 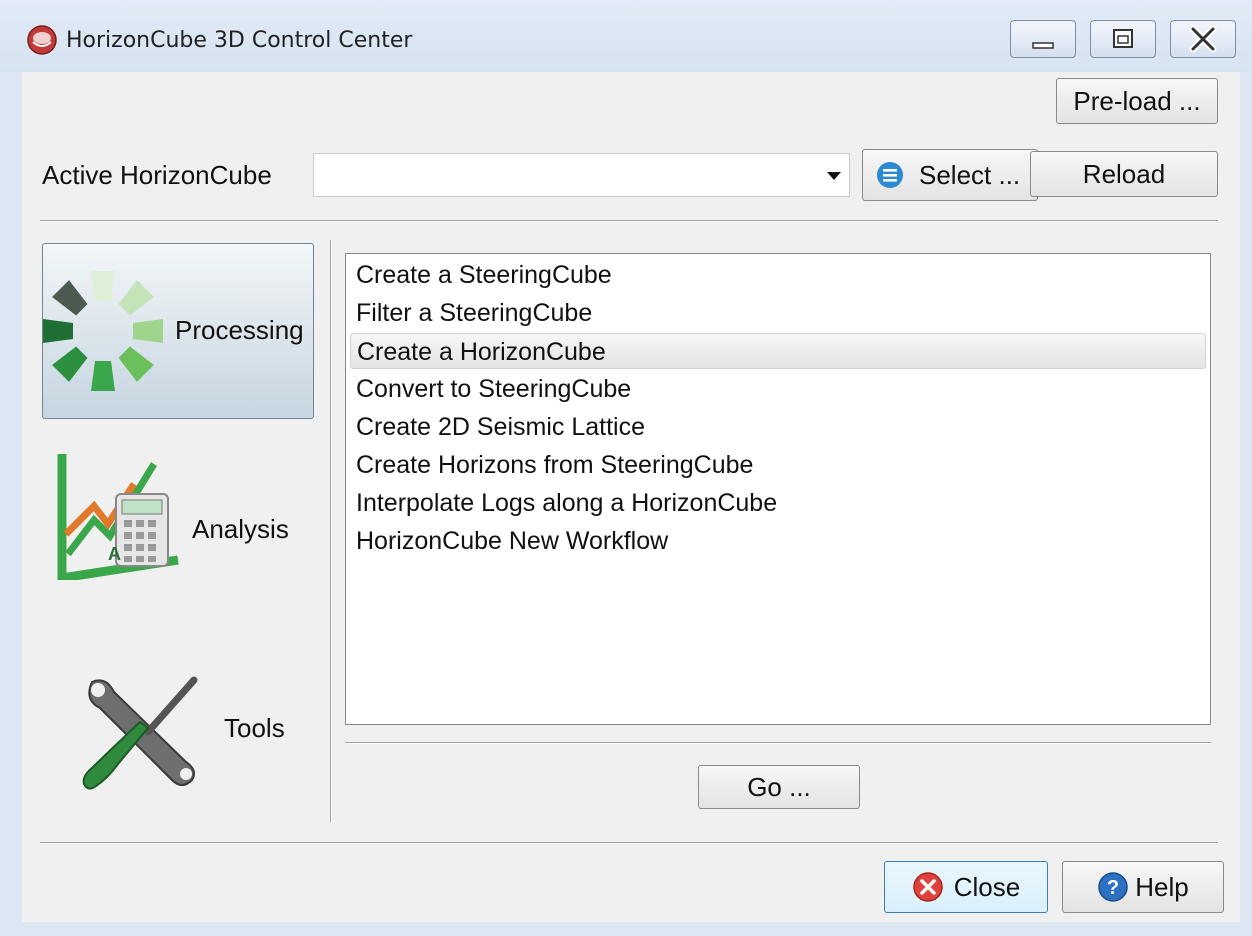 I want to click on category-analysis-label: Analysis, so click(x=240, y=529).